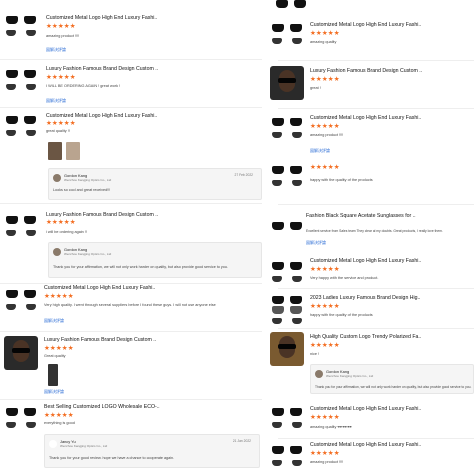 This screenshot has height=474, width=474. Describe the element at coordinates (341, 315) in the screenshot. I see `review-comment: happy with the quality of the products` at that location.